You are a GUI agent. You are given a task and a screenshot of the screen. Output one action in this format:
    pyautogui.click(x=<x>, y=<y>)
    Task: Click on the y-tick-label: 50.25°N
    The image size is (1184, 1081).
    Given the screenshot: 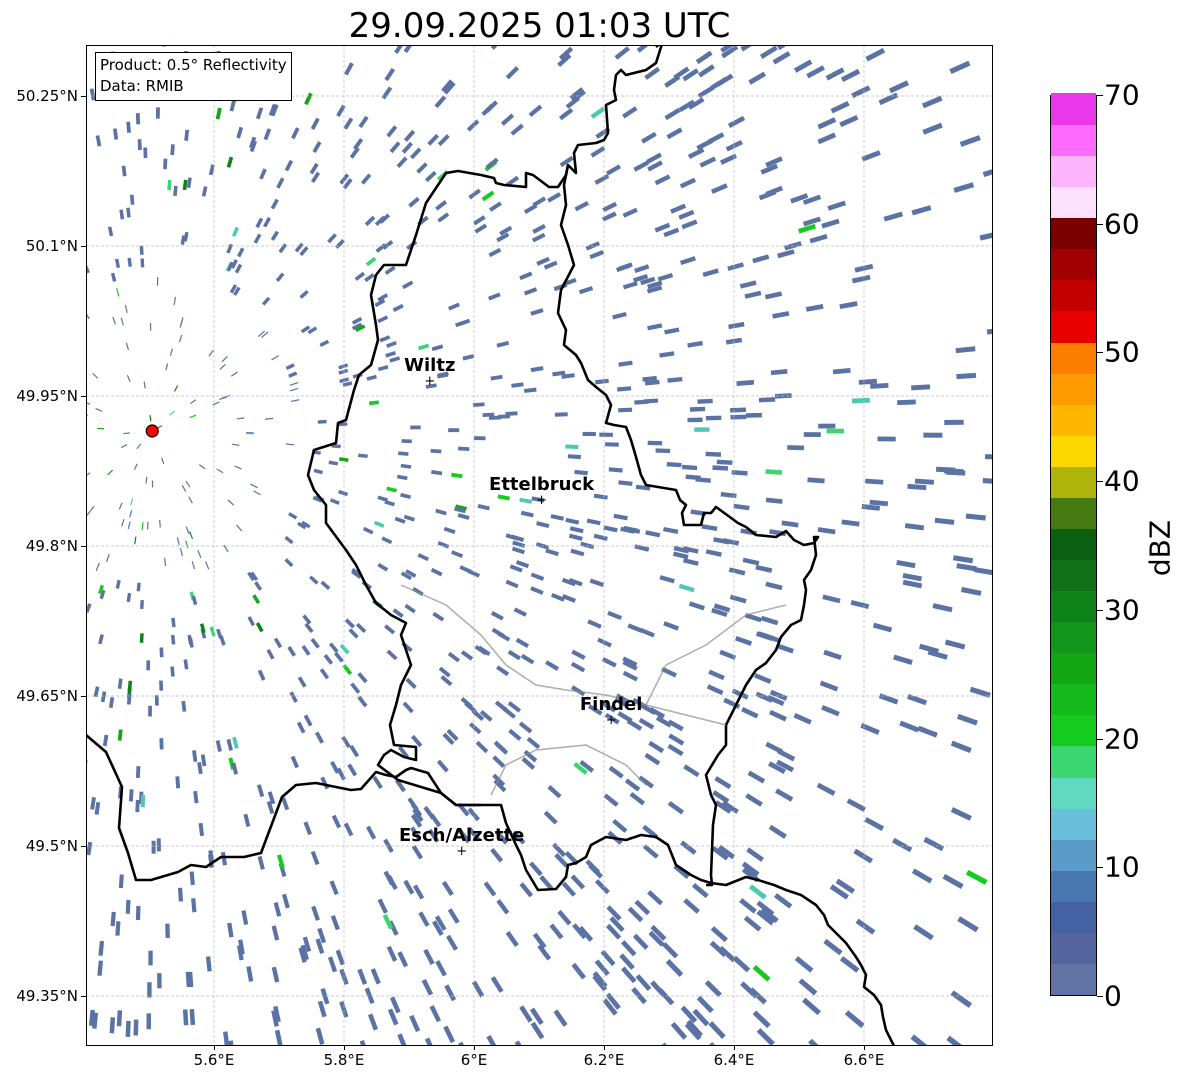 What is the action you would take?
    pyautogui.click(x=47, y=96)
    